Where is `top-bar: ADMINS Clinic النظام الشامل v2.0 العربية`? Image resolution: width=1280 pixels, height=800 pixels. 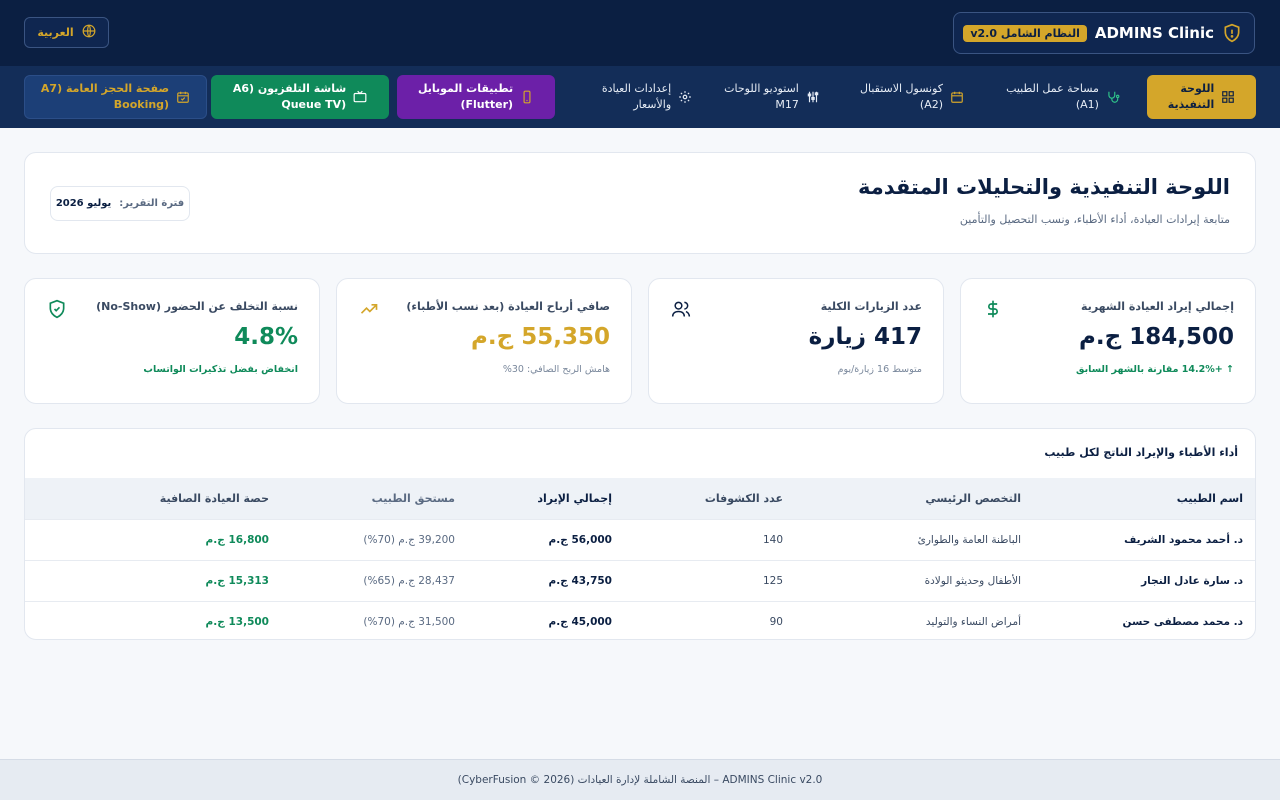 top-bar: ADMINS Clinic النظام الشامل v2.0 العربية is located at coordinates (640, 33).